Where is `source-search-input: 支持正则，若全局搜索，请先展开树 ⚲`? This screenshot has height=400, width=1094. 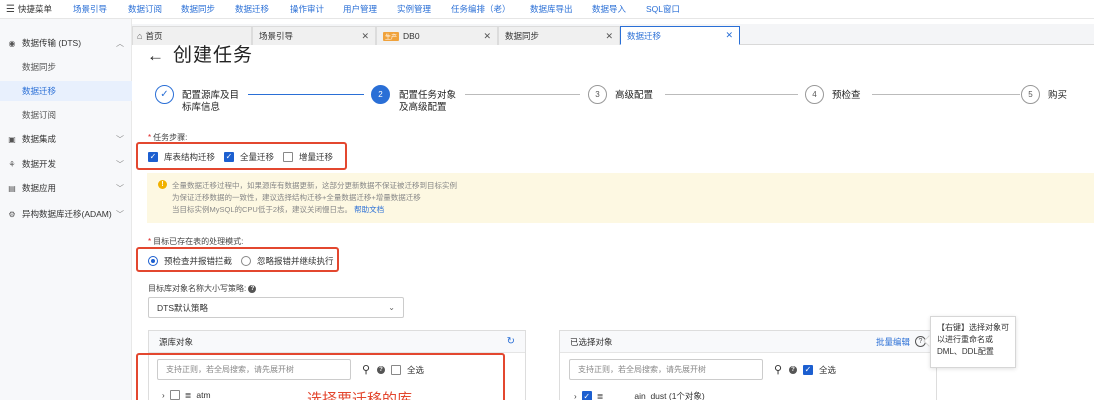
source-search-input: 支持正则，若全局搜索，请先展开树 ⚲ is located at coordinates (263, 369).